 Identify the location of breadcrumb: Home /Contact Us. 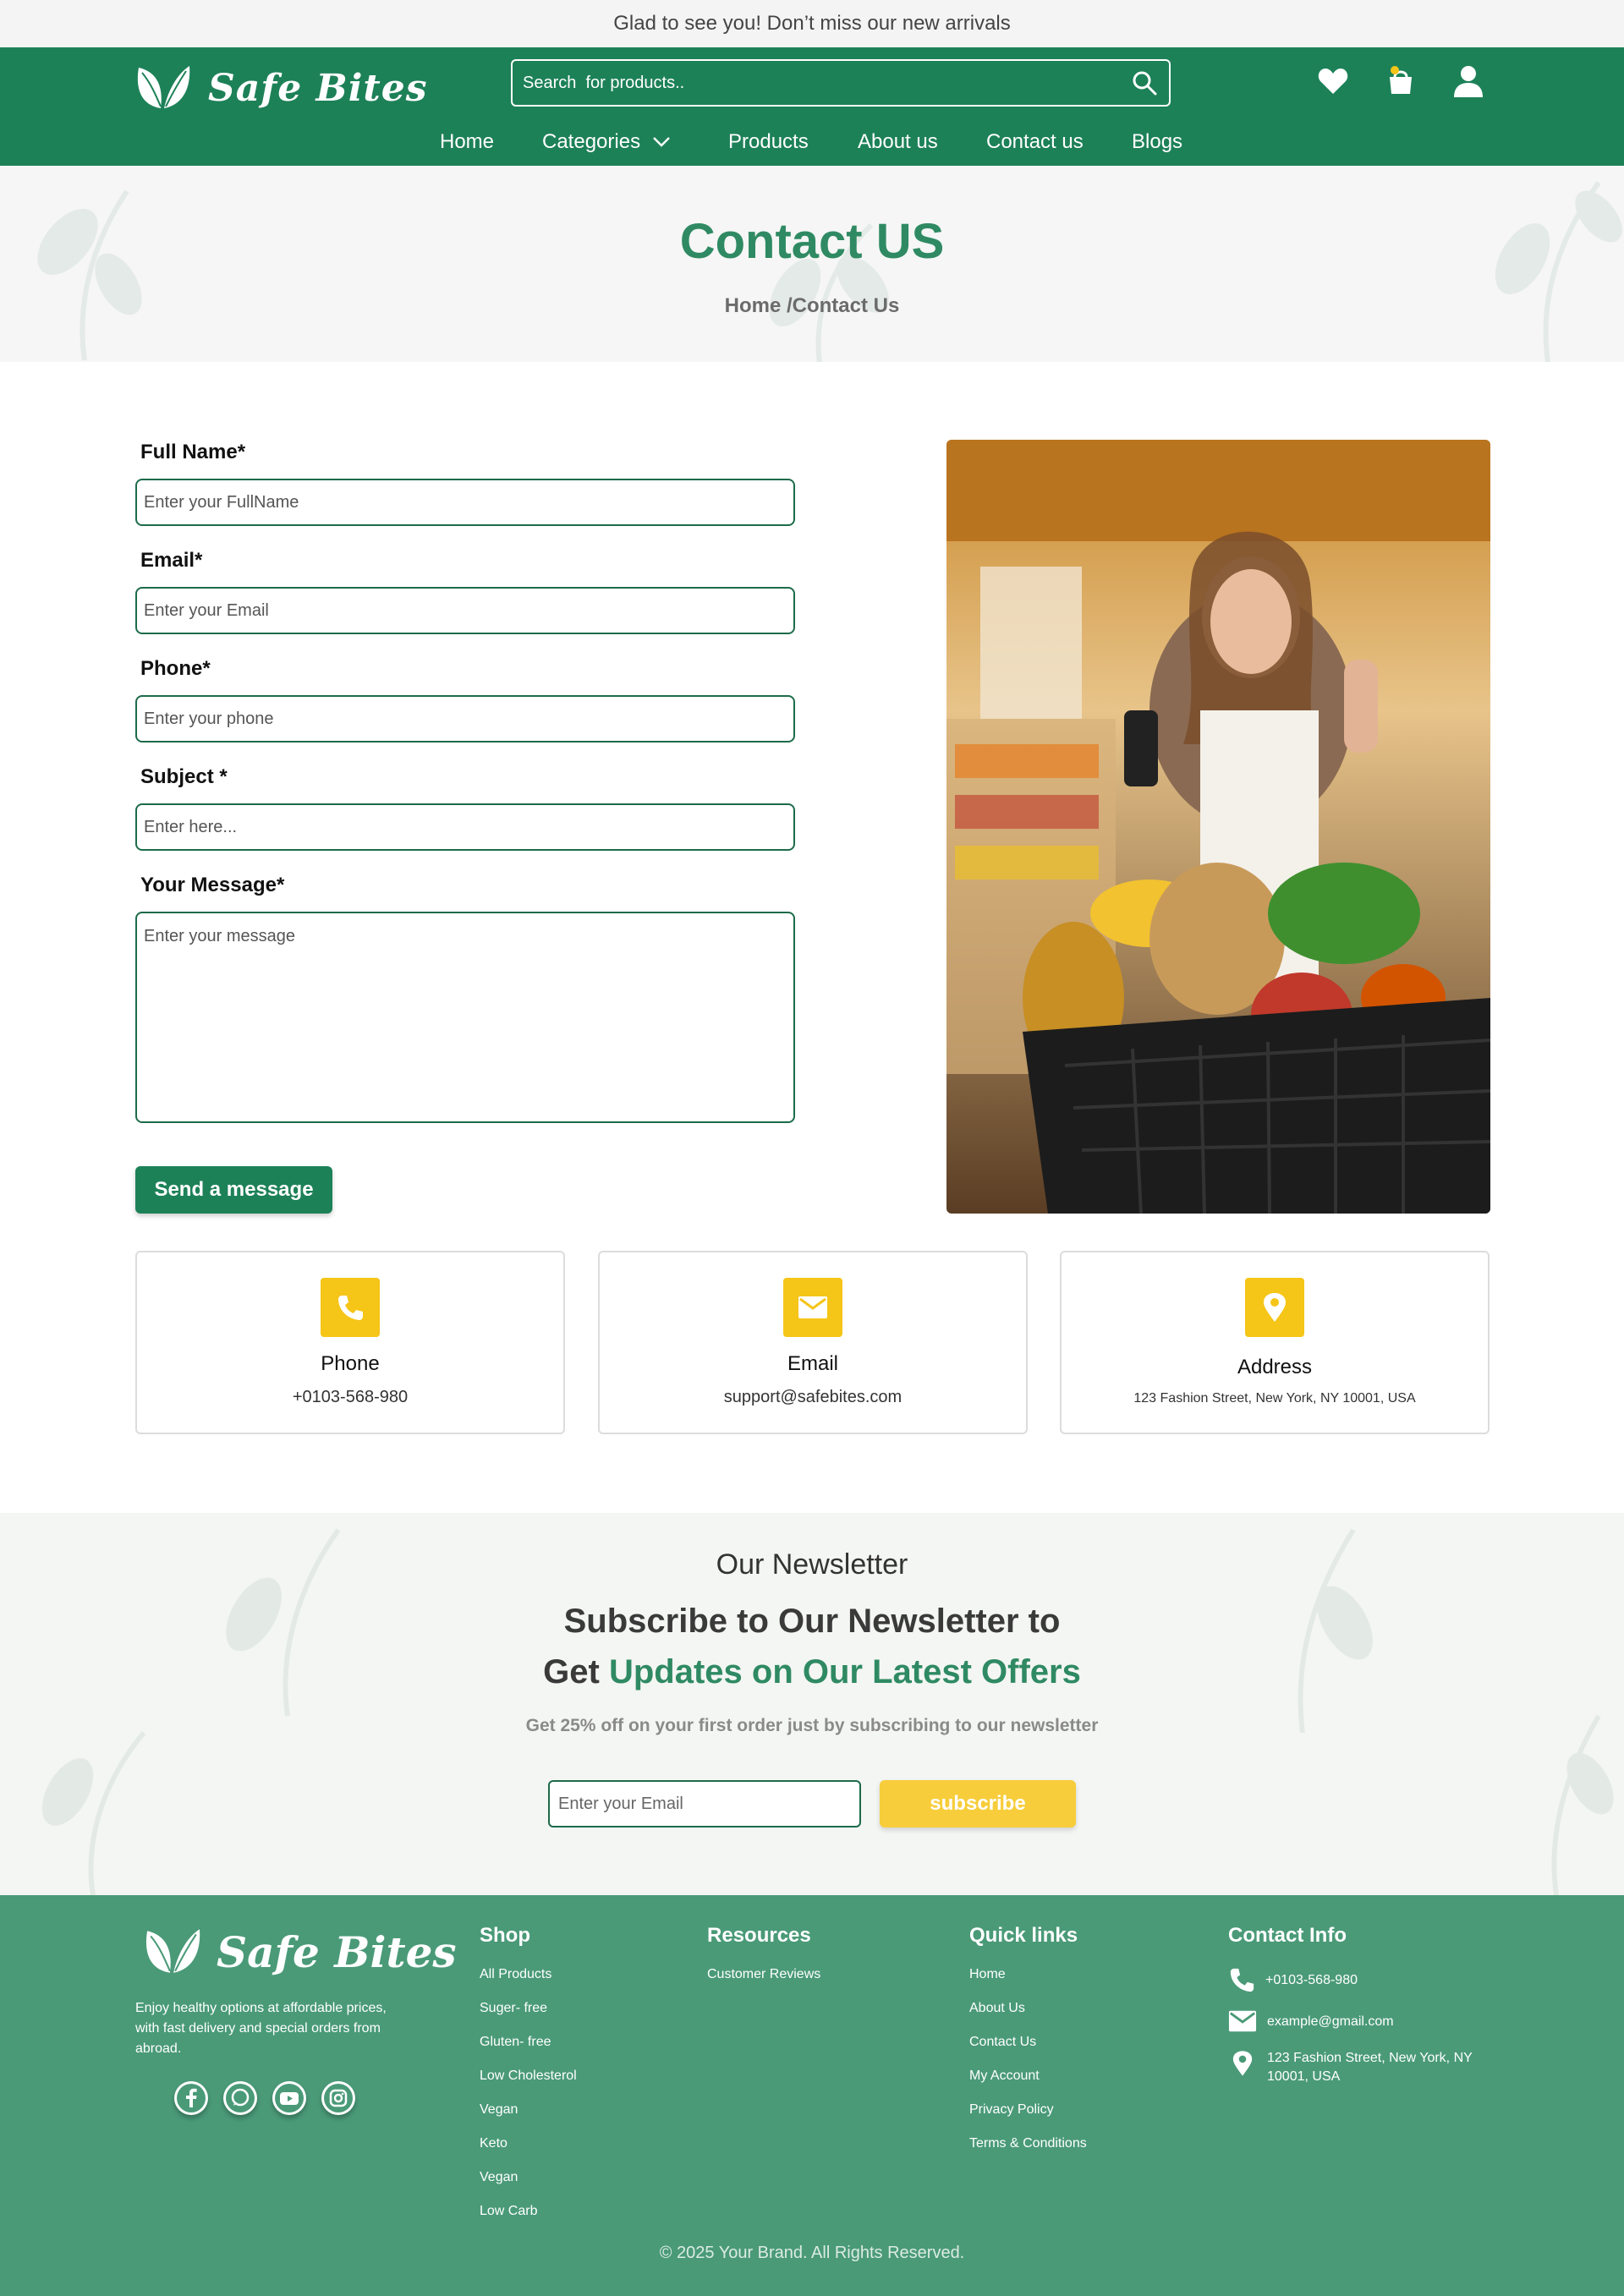
(812, 306).